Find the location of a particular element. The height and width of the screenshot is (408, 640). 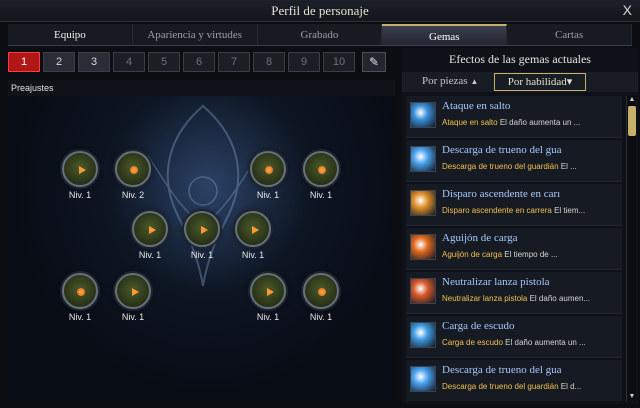

preset-selector: 1 2 3 4 5 6 7 8 9 10 is located at coordinates (181, 63).